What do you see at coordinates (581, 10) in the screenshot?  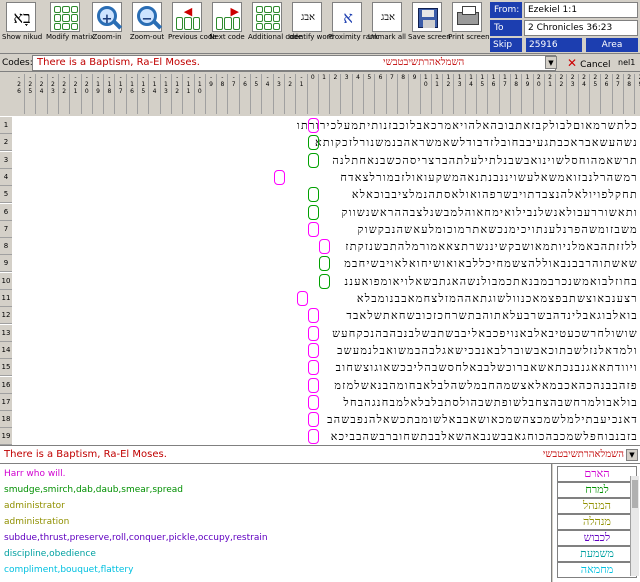 I see `from-field: Ezekiel 1:1` at bounding box center [581, 10].